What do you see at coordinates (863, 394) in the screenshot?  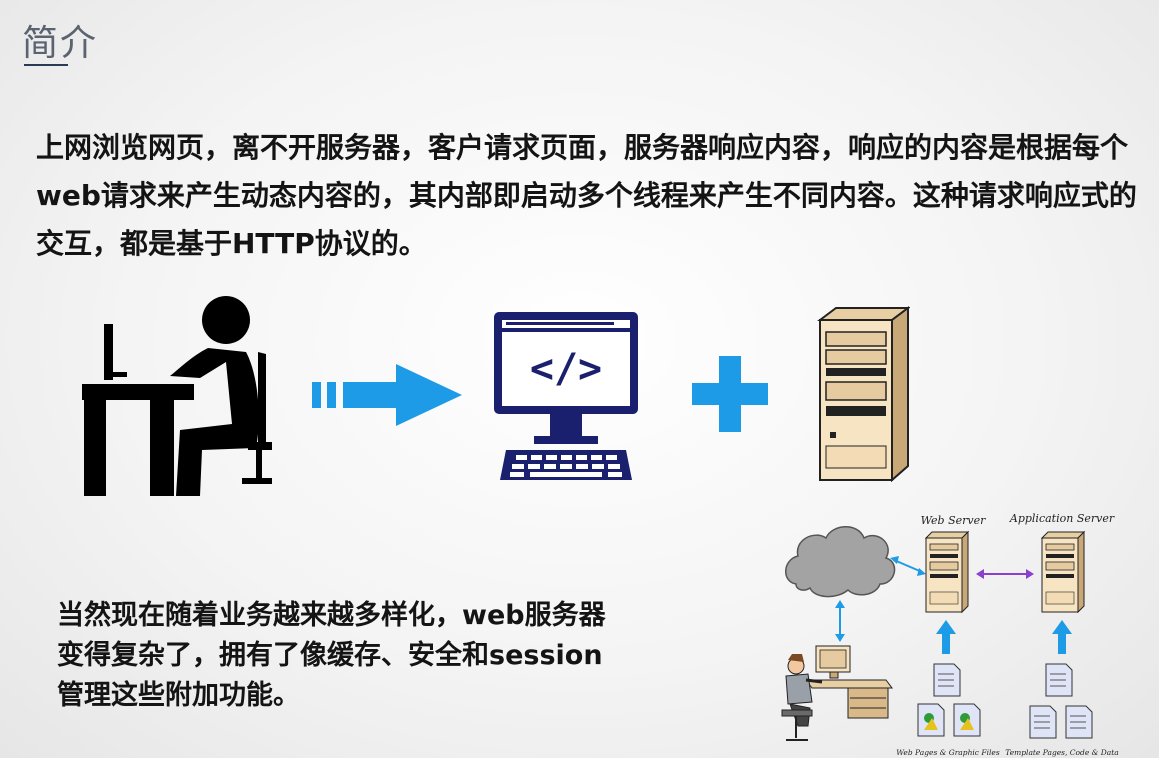 I see `server-tower-icon` at bounding box center [863, 394].